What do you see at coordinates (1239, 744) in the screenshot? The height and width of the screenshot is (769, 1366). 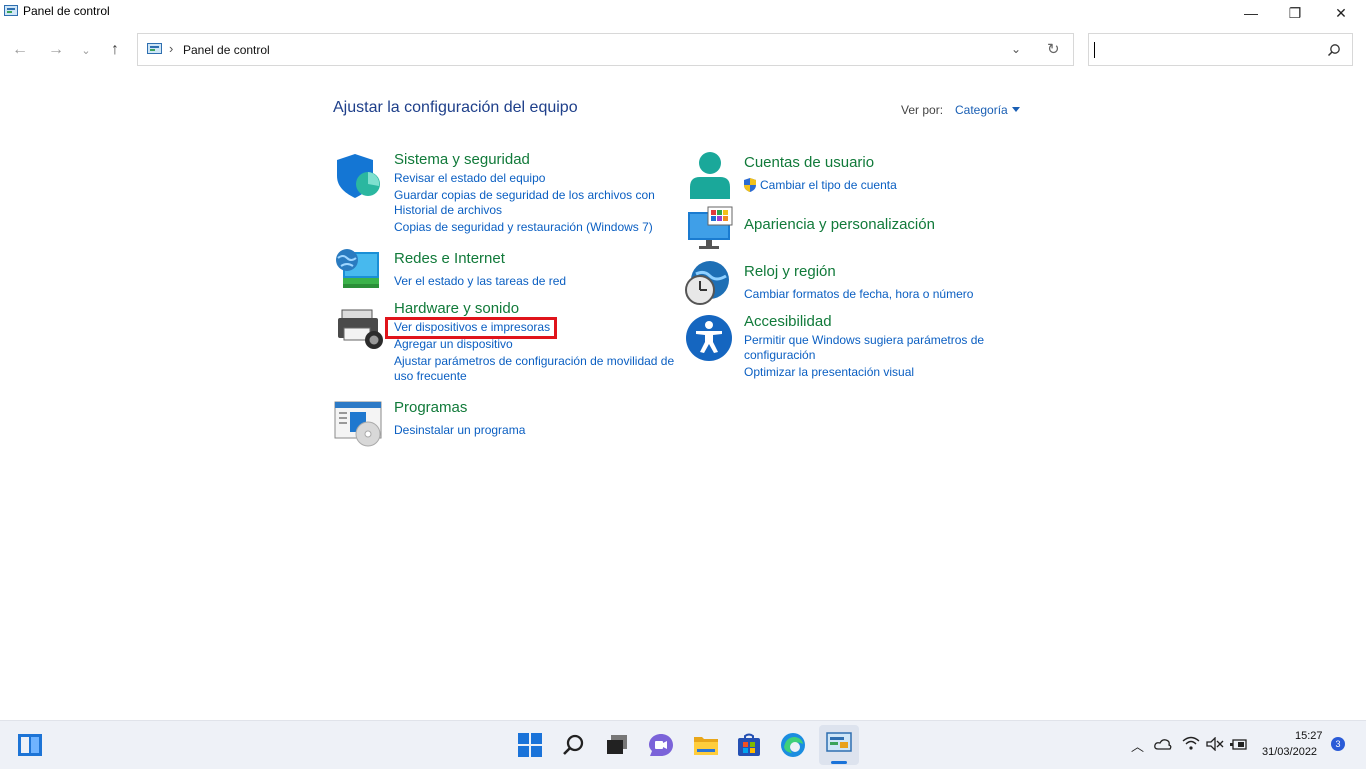 I see `battery-charging-icon` at bounding box center [1239, 744].